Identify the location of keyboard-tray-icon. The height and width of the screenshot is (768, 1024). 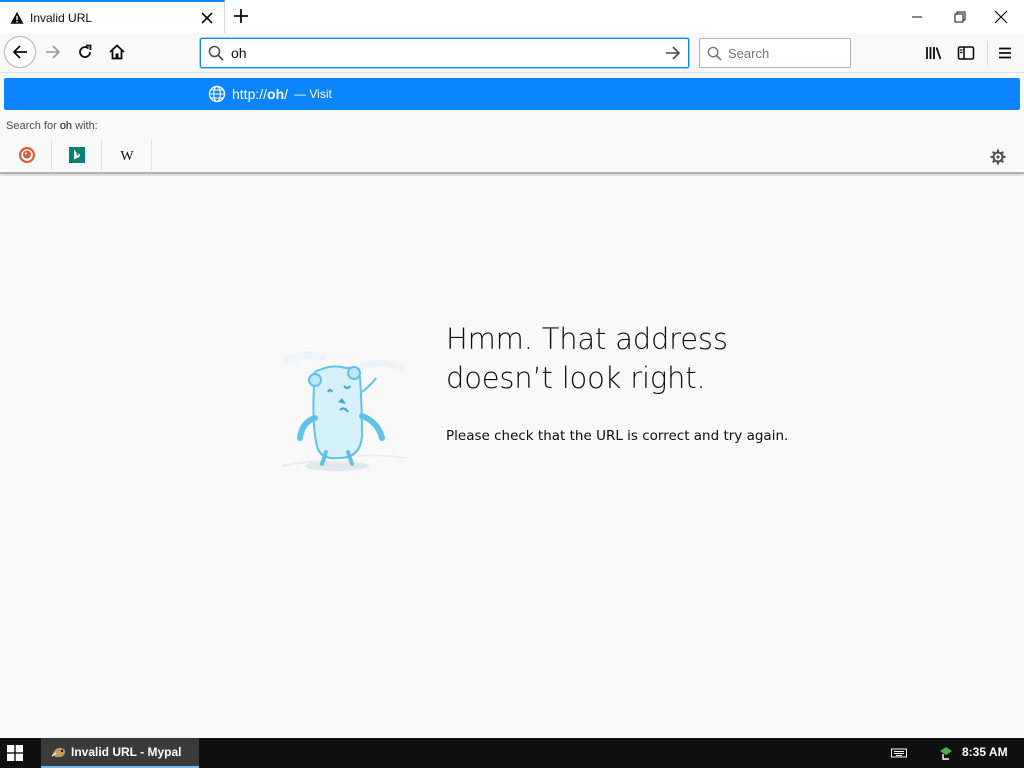
(899, 753).